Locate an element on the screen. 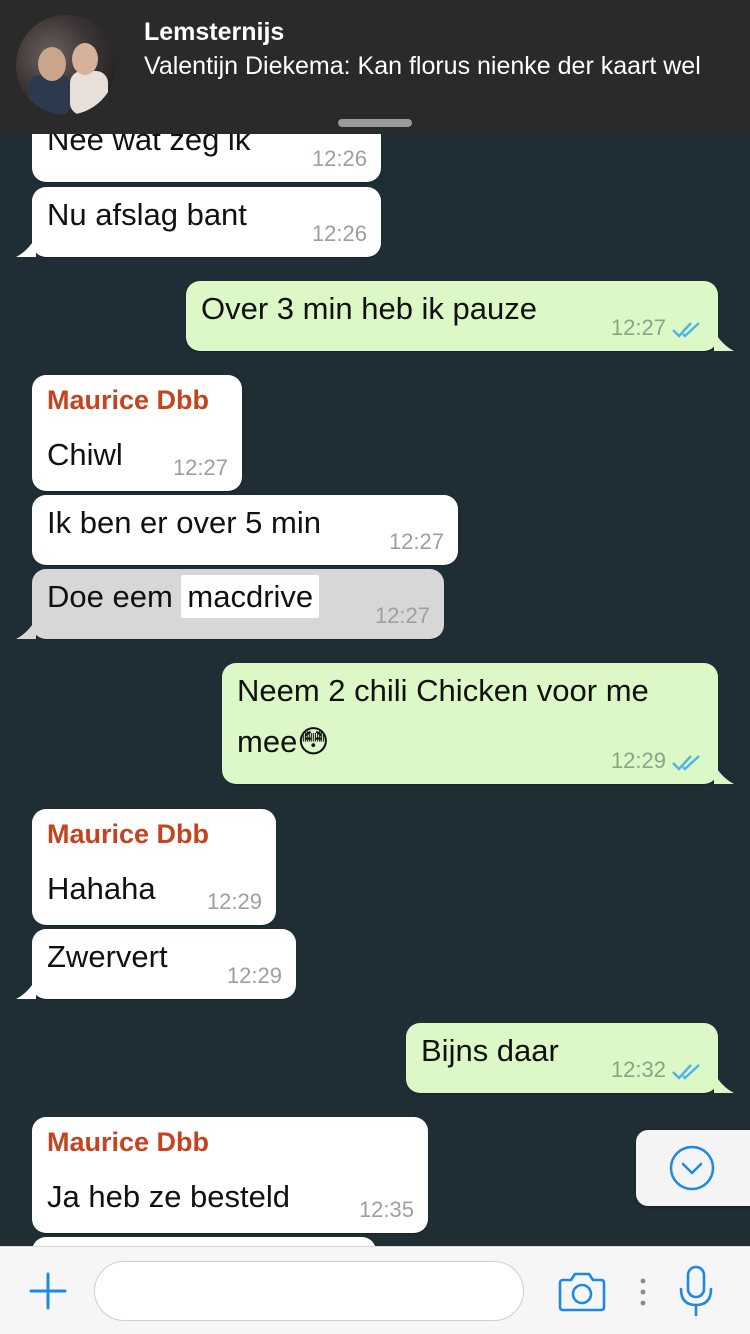 This screenshot has width=750, height=1334. chevron-down-icon is located at coordinates (692, 1168).